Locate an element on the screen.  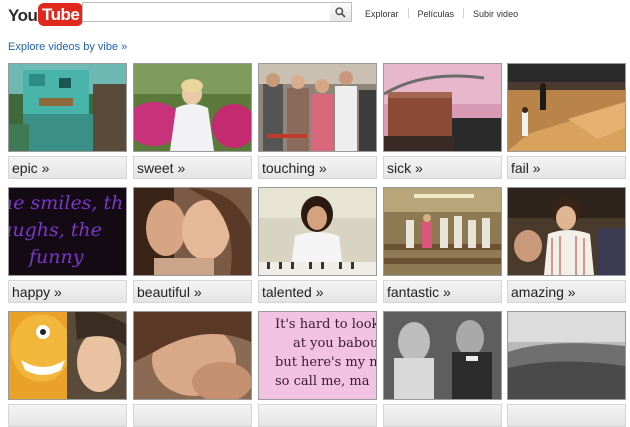
vibe-label: epic » is located at coordinates (67, 167).